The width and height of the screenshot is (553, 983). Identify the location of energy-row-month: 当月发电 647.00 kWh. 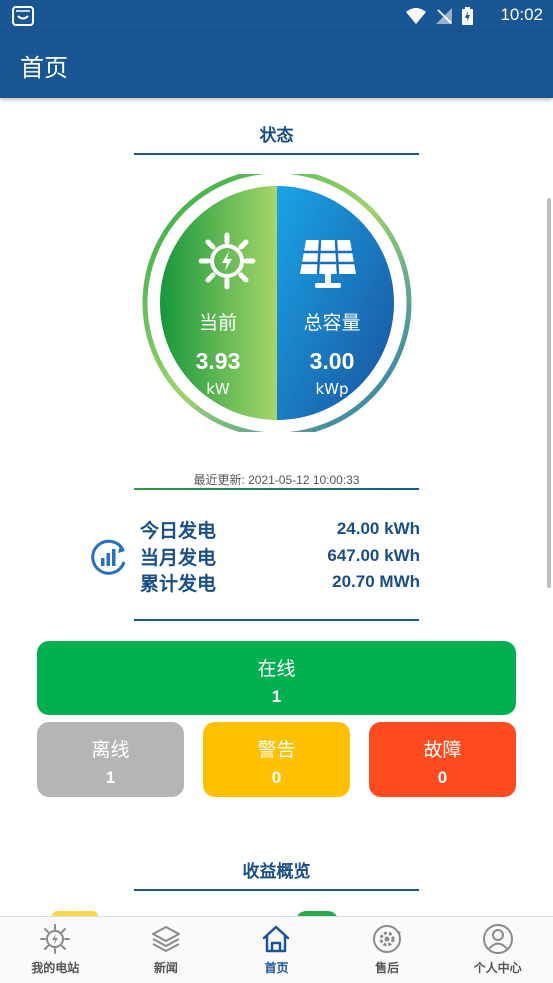
(280, 556).